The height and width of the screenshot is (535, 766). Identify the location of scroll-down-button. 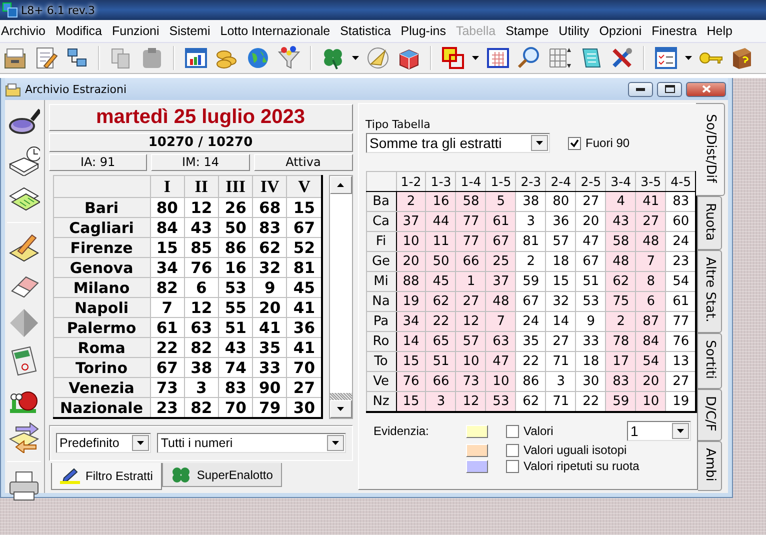
(341, 409).